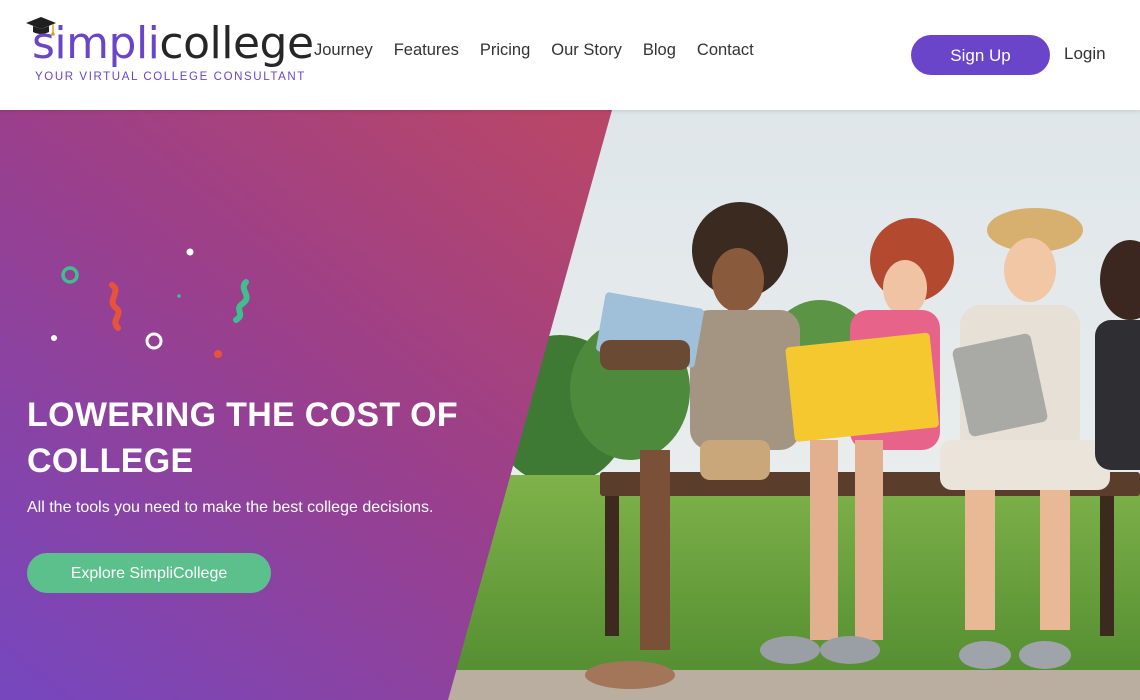  I want to click on confetti-decoration, so click(150, 303).